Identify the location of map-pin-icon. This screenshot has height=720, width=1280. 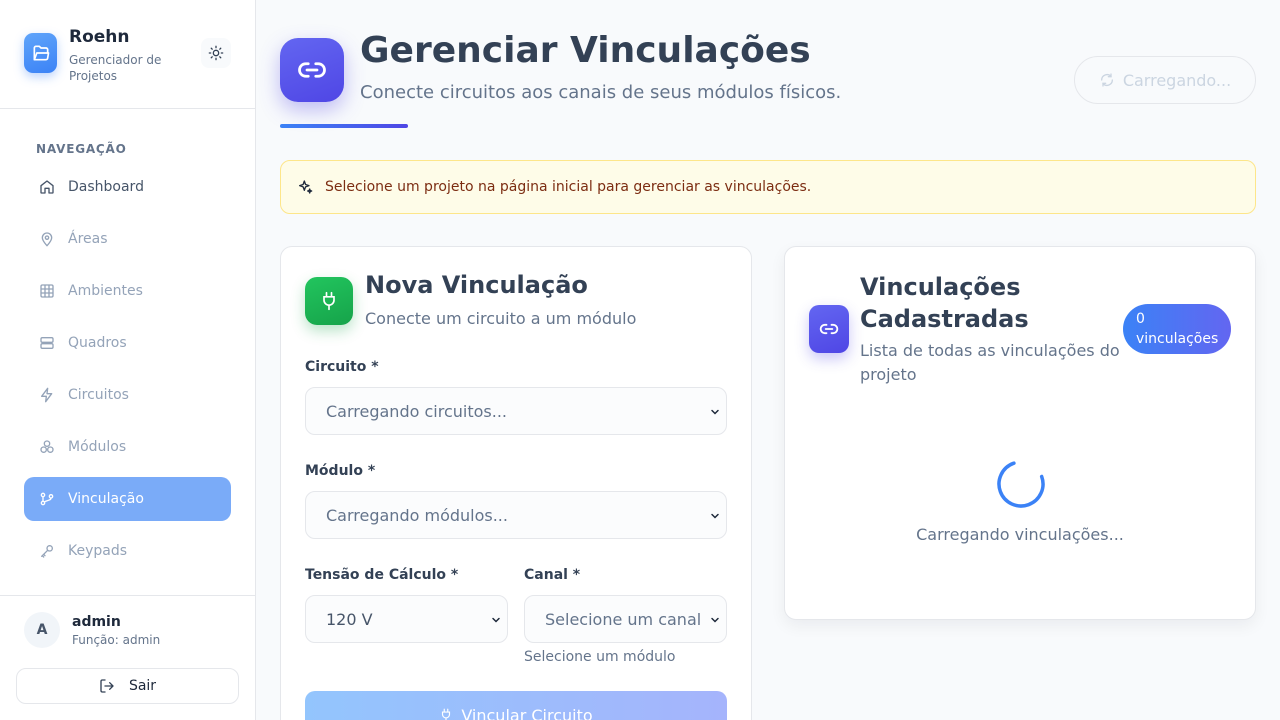
(47, 239).